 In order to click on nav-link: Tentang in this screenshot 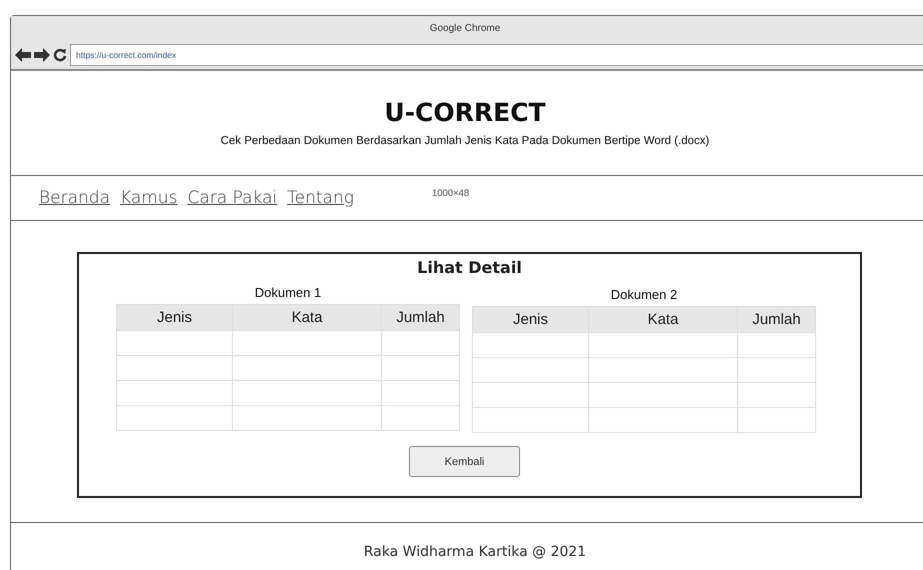, I will do `click(320, 198)`.